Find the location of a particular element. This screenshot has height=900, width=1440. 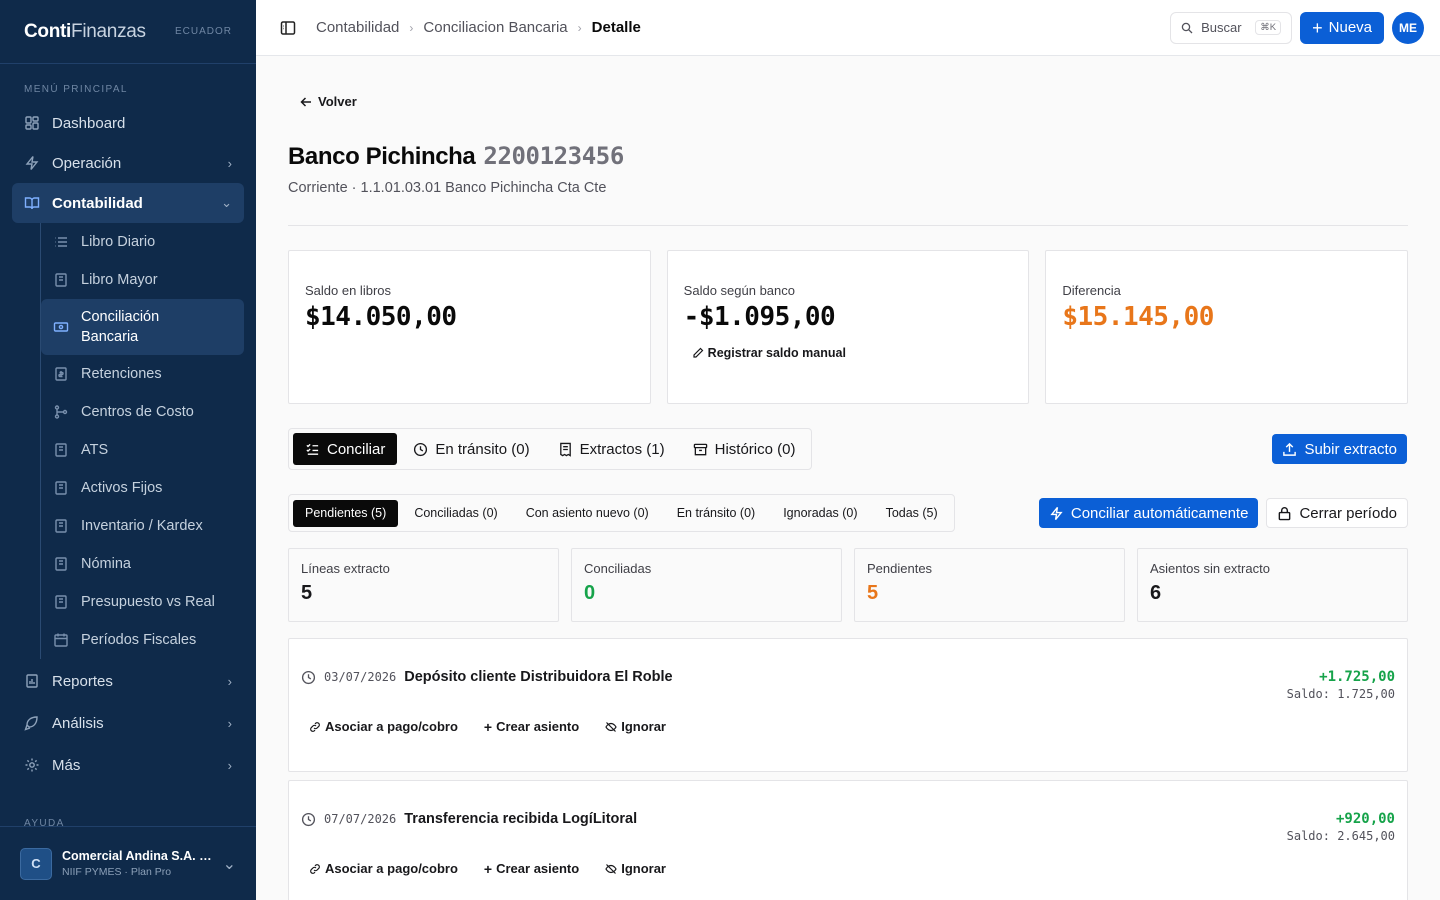

sidebar-item-label: Más is located at coordinates (66, 765).